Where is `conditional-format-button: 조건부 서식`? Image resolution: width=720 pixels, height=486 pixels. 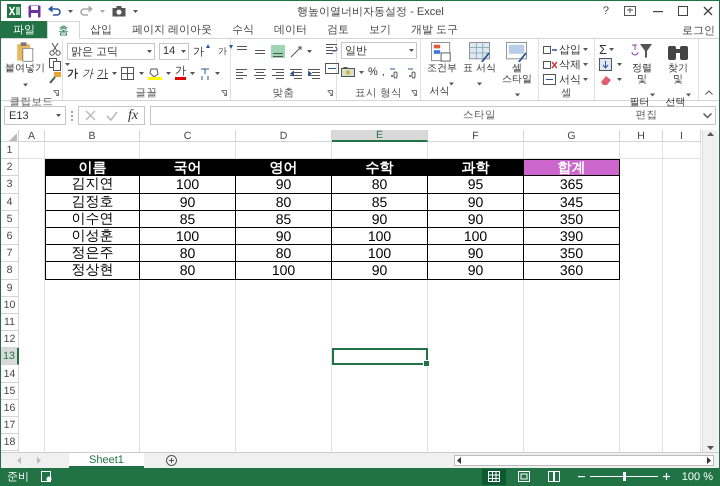 conditional-format-button: 조건부 서식 is located at coordinates (442, 75).